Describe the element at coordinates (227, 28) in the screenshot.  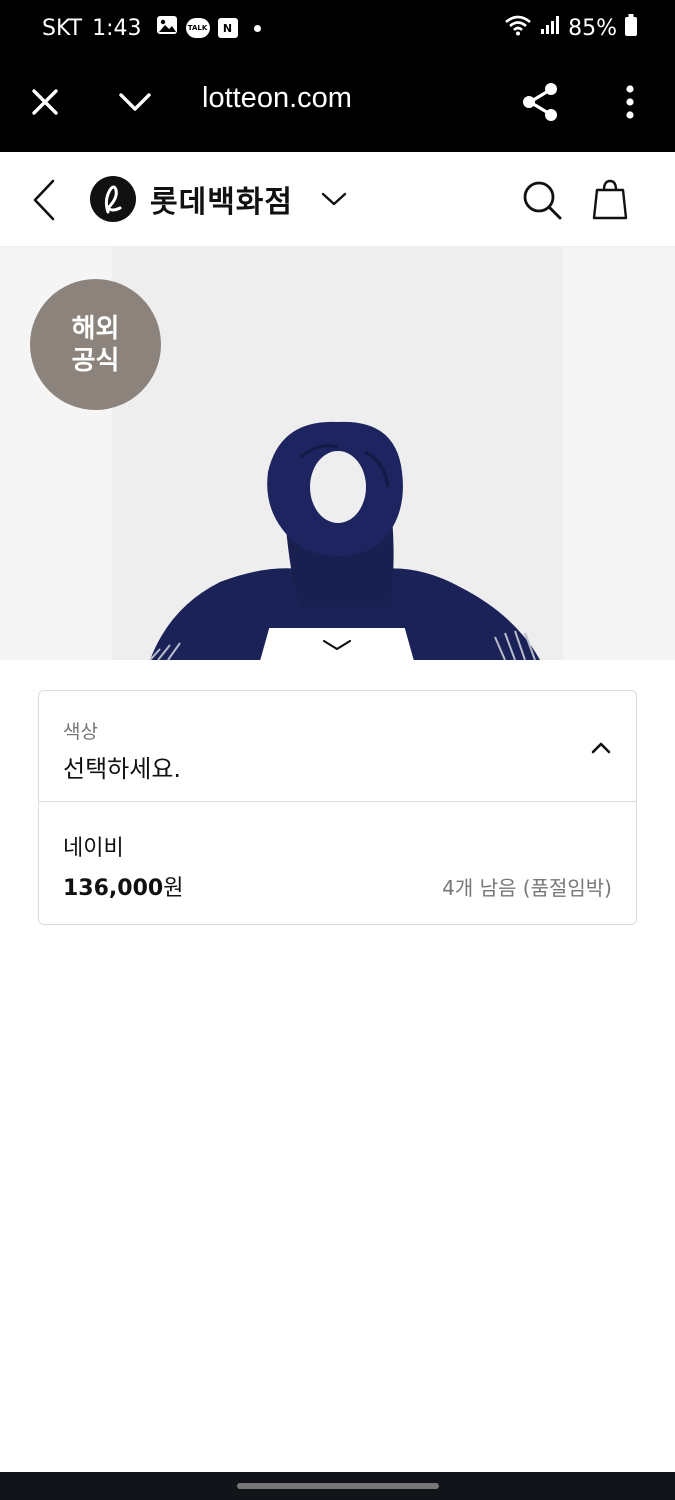
I see `n-icon: N` at that location.